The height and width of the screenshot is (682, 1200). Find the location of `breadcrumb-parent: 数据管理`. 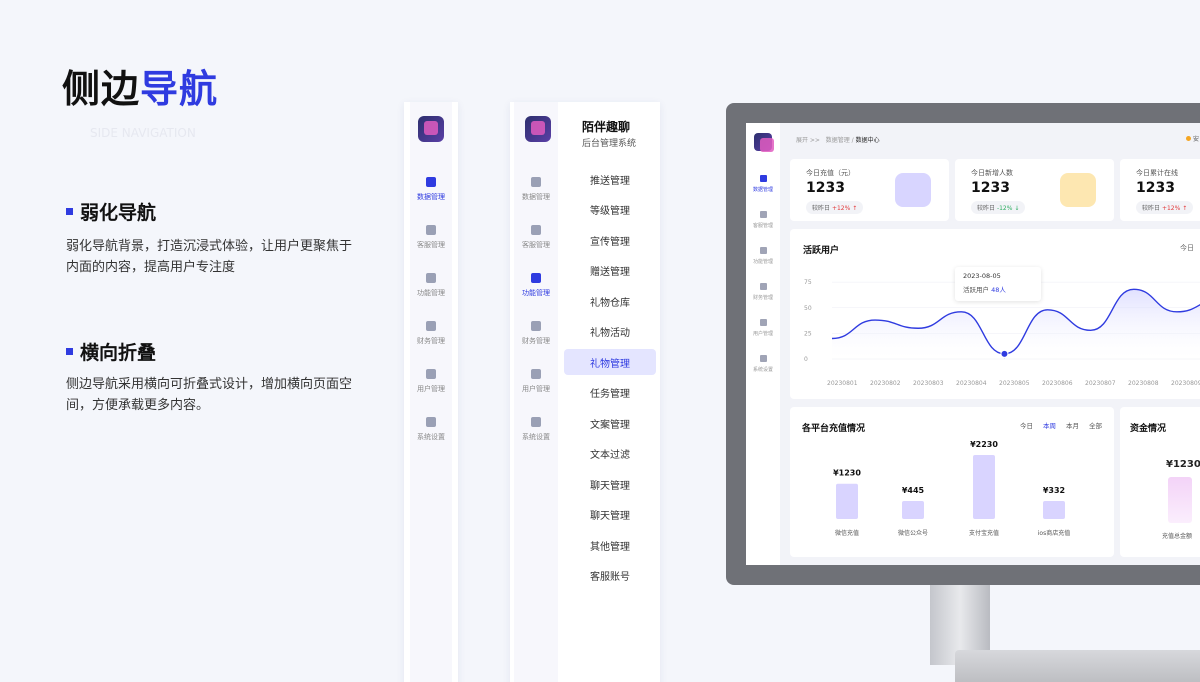

breadcrumb-parent: 数据管理 is located at coordinates (838, 140).